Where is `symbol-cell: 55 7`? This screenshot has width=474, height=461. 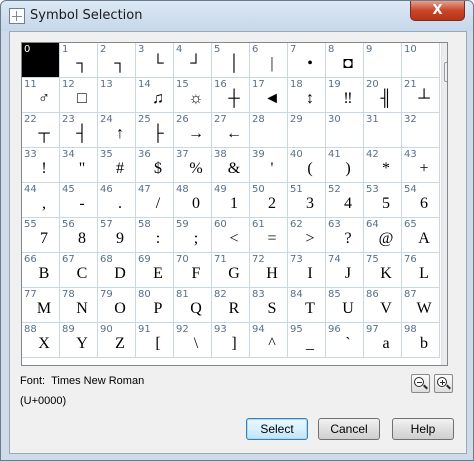
symbol-cell: 55 7 is located at coordinates (41, 235).